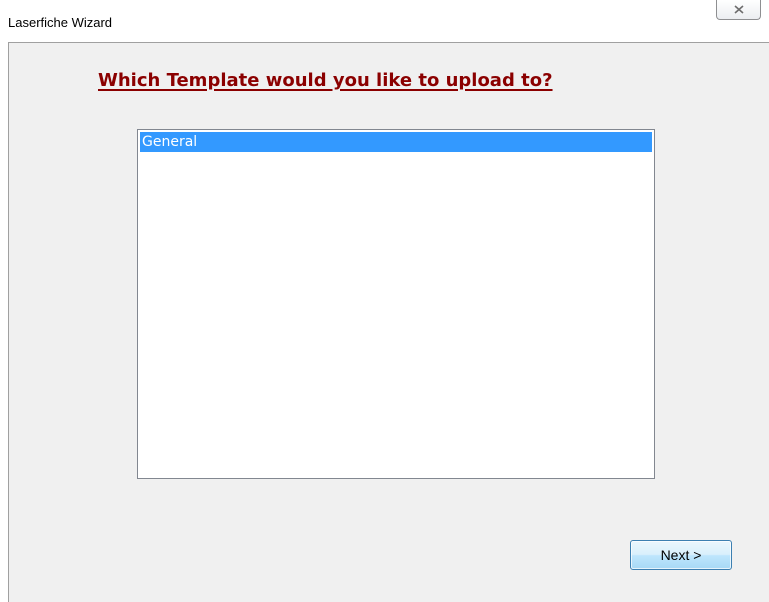 This screenshot has height=602, width=769. I want to click on next-button: Next >, so click(681, 555).